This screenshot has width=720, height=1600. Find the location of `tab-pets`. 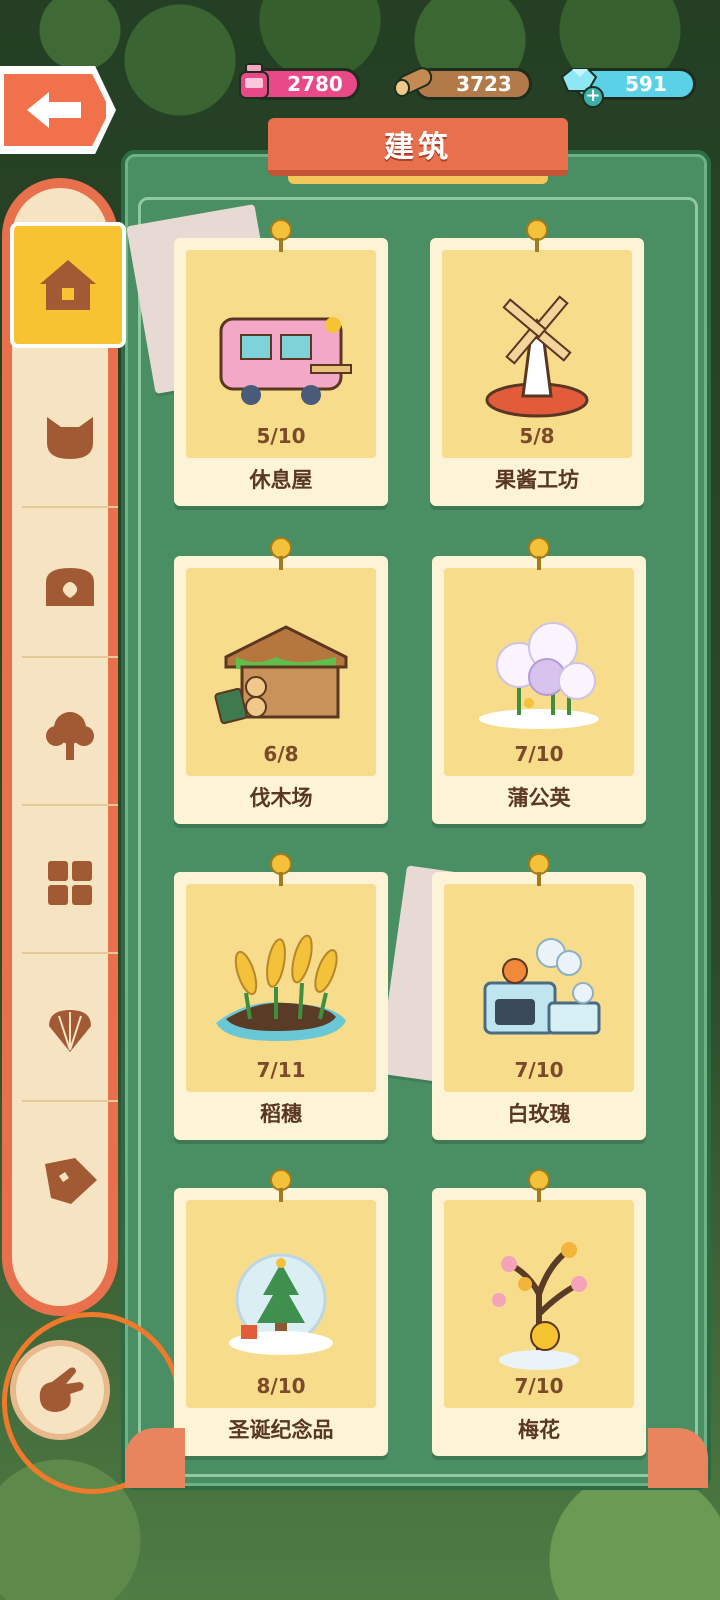

tab-pets is located at coordinates (70, 438).